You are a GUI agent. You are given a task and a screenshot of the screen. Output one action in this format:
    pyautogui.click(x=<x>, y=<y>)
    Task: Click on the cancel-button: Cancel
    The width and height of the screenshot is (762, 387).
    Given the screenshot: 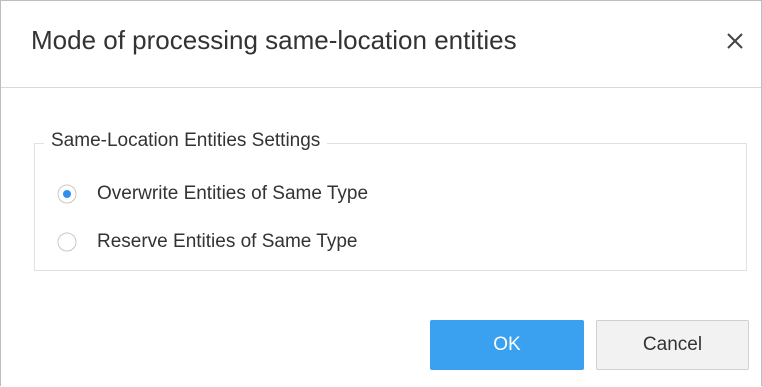 What is the action you would take?
    pyautogui.click(x=672, y=345)
    